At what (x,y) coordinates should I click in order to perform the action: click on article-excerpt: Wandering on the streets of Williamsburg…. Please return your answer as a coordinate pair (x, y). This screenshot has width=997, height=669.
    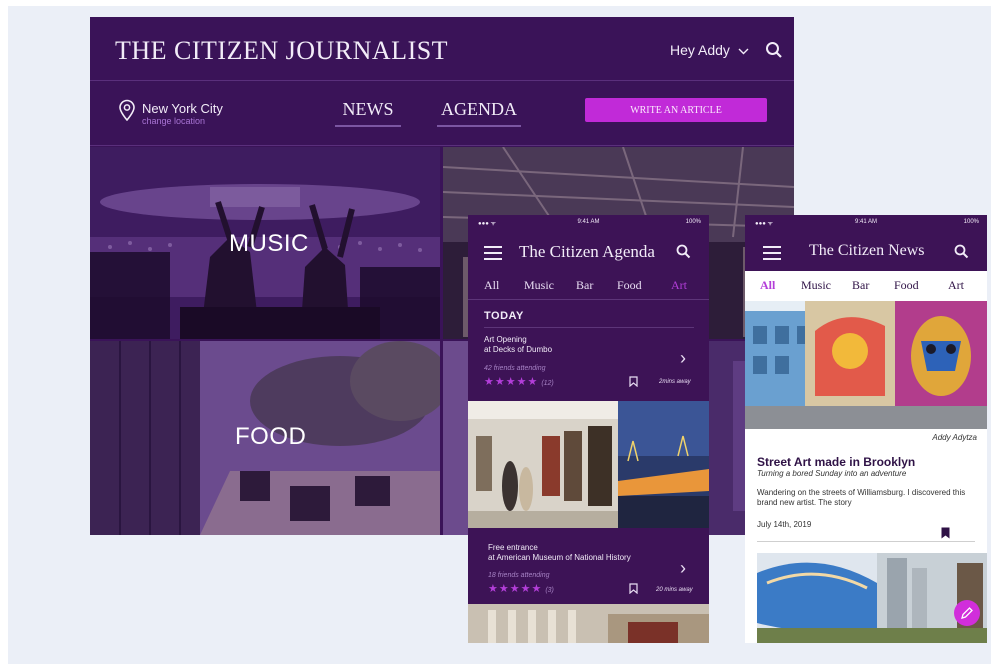
    Looking at the image, I should click on (861, 497).